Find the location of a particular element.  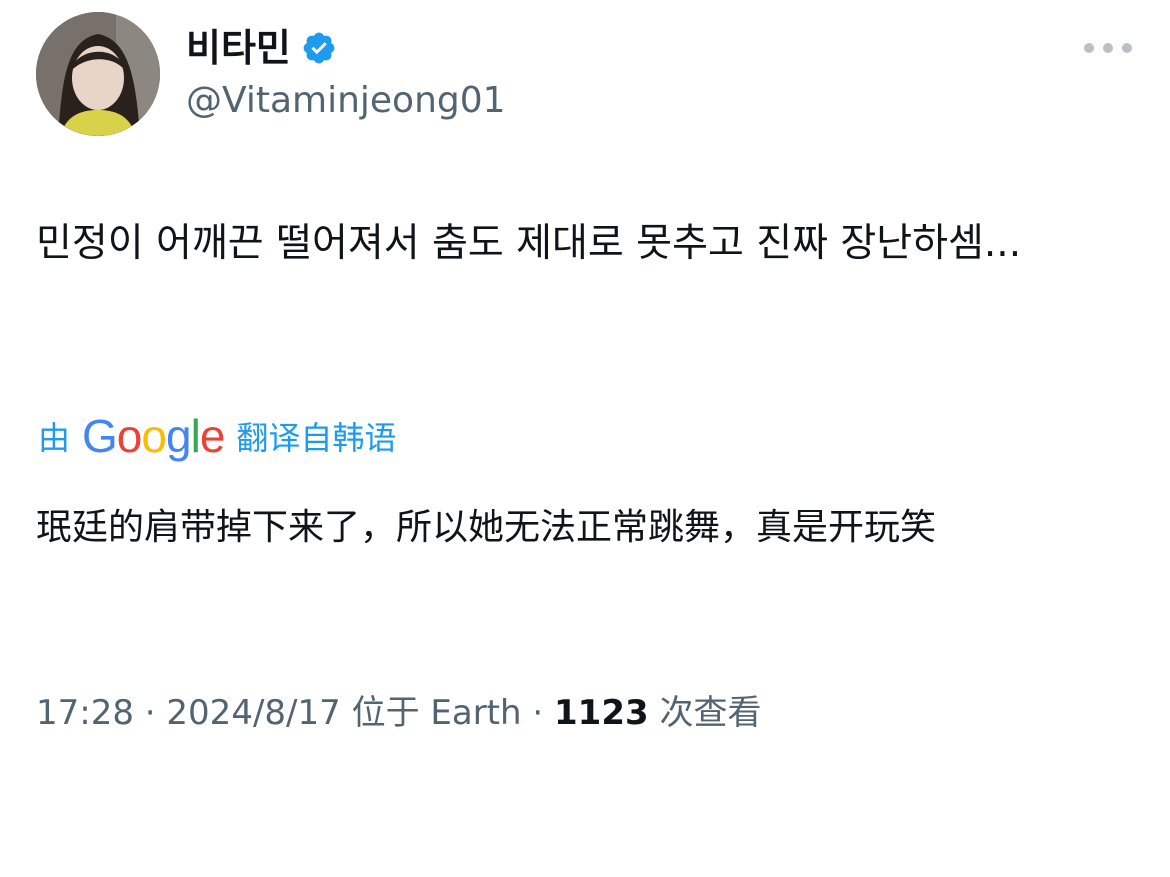

google-logo: Google is located at coordinates (153, 436).